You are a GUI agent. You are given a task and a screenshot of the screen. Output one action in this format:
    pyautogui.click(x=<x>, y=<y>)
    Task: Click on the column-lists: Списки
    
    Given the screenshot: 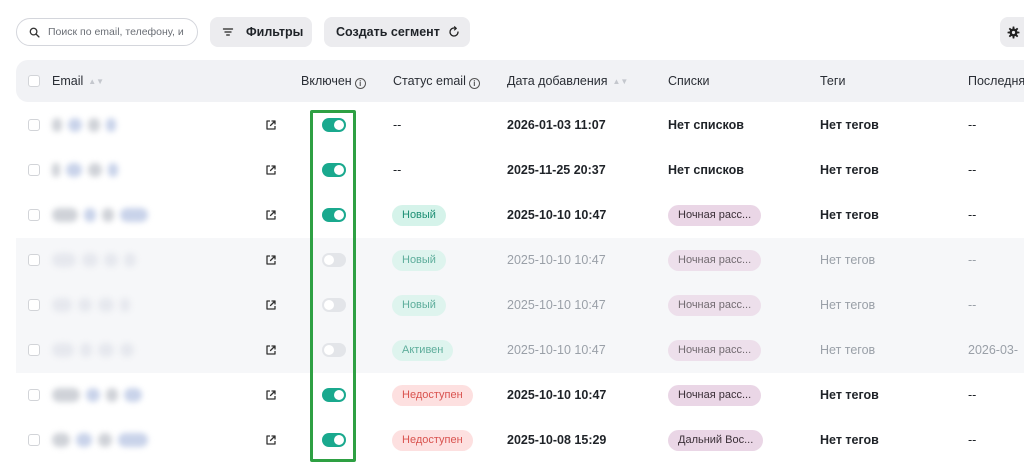 What is the action you would take?
    pyautogui.click(x=689, y=81)
    